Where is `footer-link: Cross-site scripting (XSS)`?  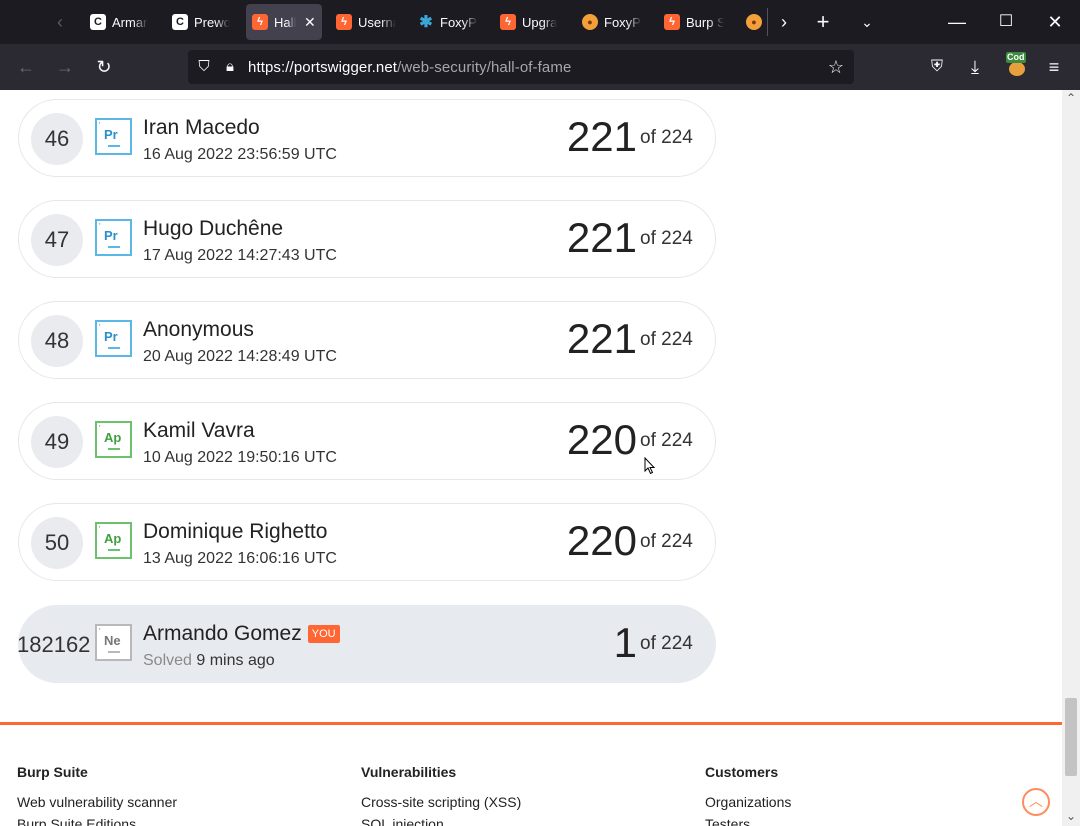
footer-link: Cross-site scripting (XSS) is located at coordinates (441, 802).